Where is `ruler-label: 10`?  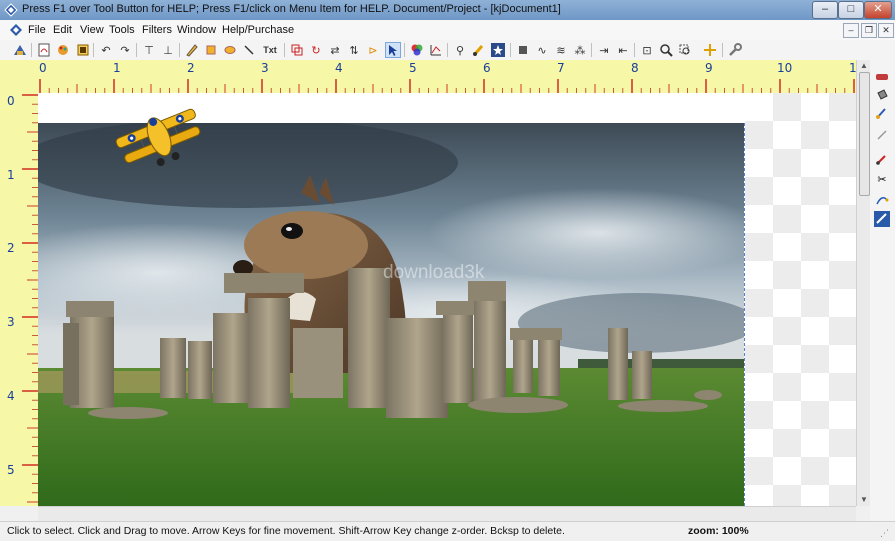
ruler-label: 10 is located at coordinates (785, 68).